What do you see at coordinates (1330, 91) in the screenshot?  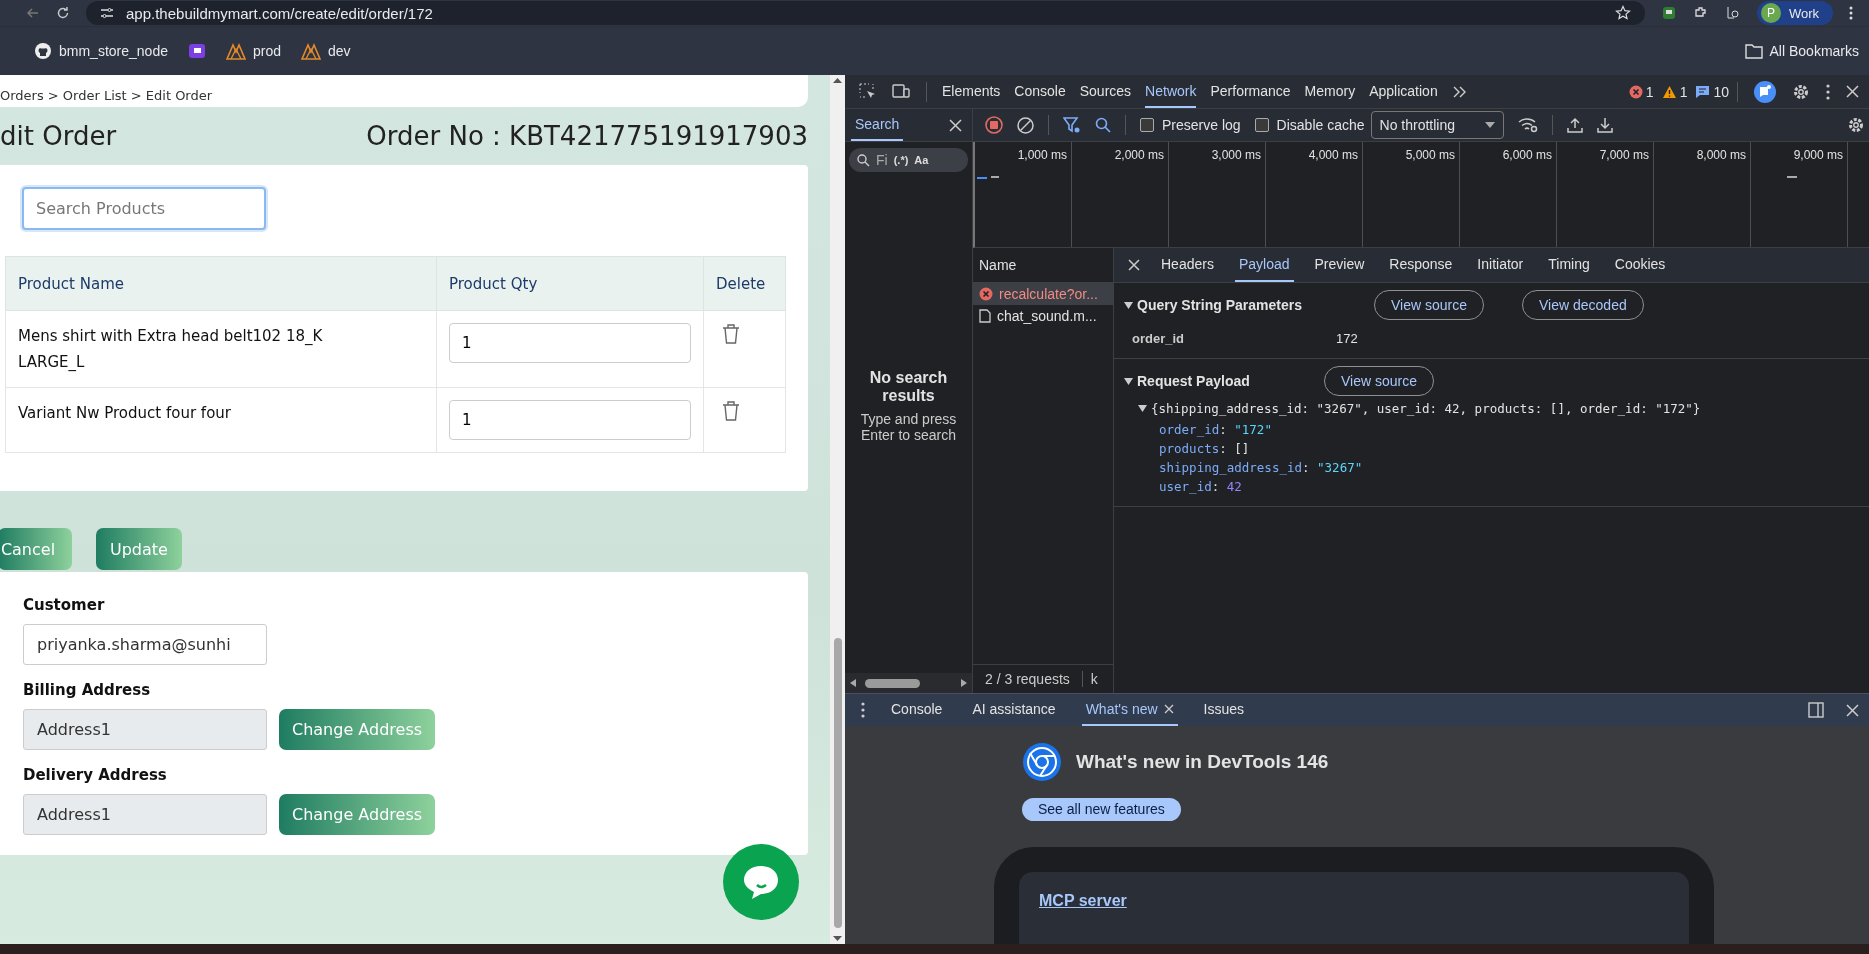 I see `devtools-tab: Memory` at bounding box center [1330, 91].